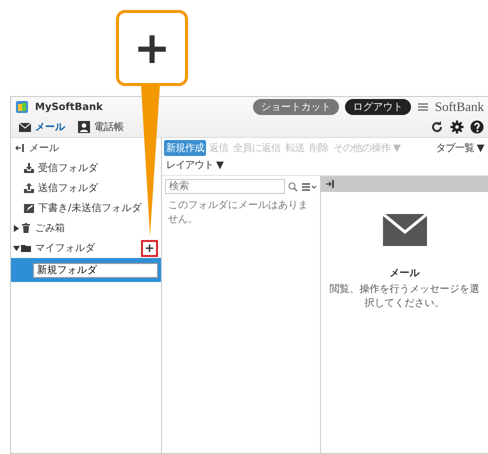 The width and height of the screenshot is (488, 454). Describe the element at coordinates (95, 270) in the screenshot. I see `folder-name-field: 新規フォルダ` at that location.